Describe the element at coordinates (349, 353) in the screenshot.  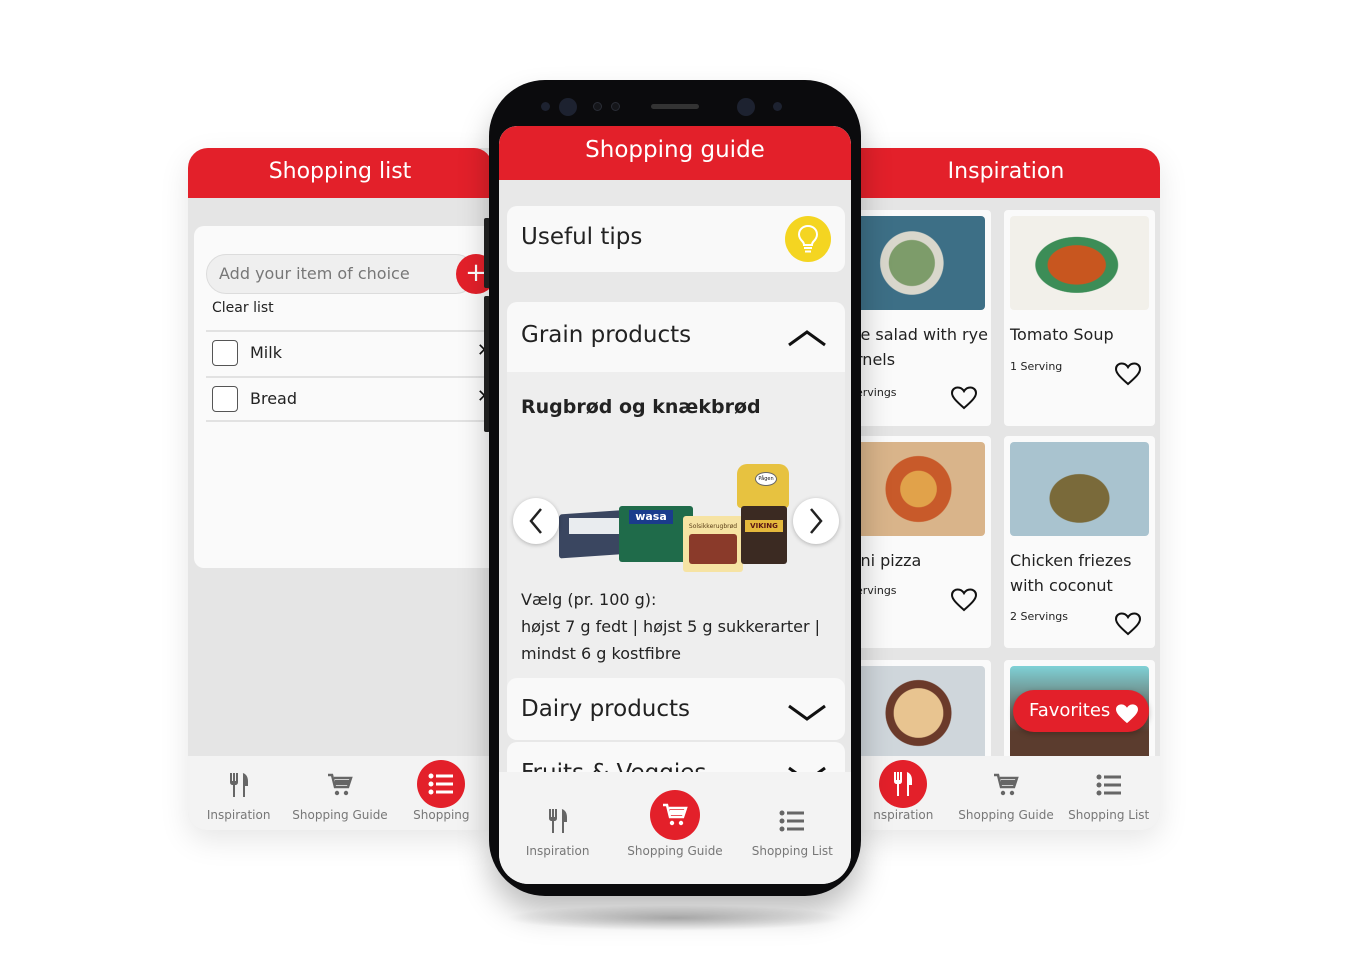
I see `list-item: Milk ✕` at that location.